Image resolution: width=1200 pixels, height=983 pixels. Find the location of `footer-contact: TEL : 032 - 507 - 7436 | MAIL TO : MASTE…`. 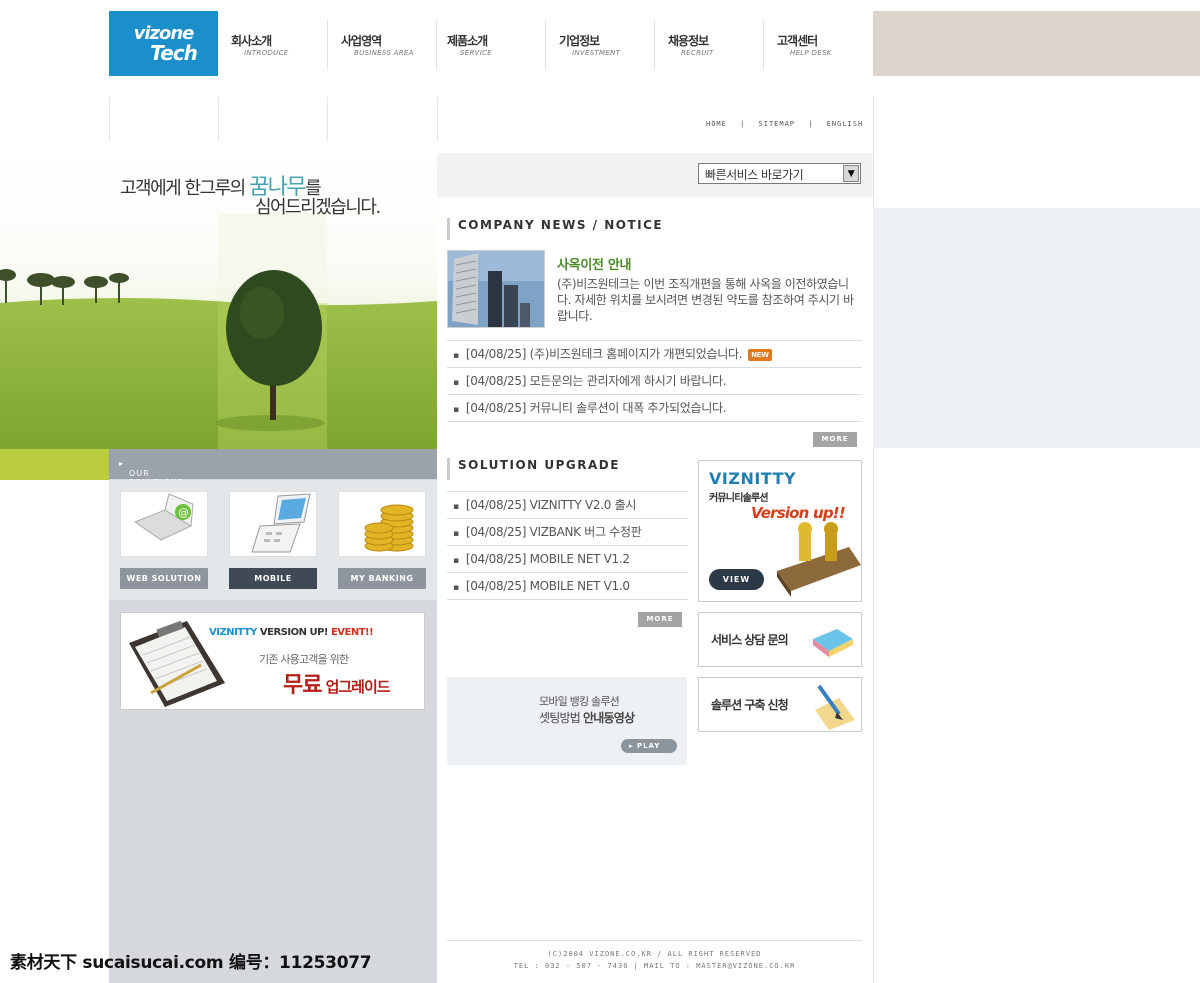

footer-contact: TEL : 032 - 507 - 7436 | MAIL TO : MASTE… is located at coordinates (654, 966).